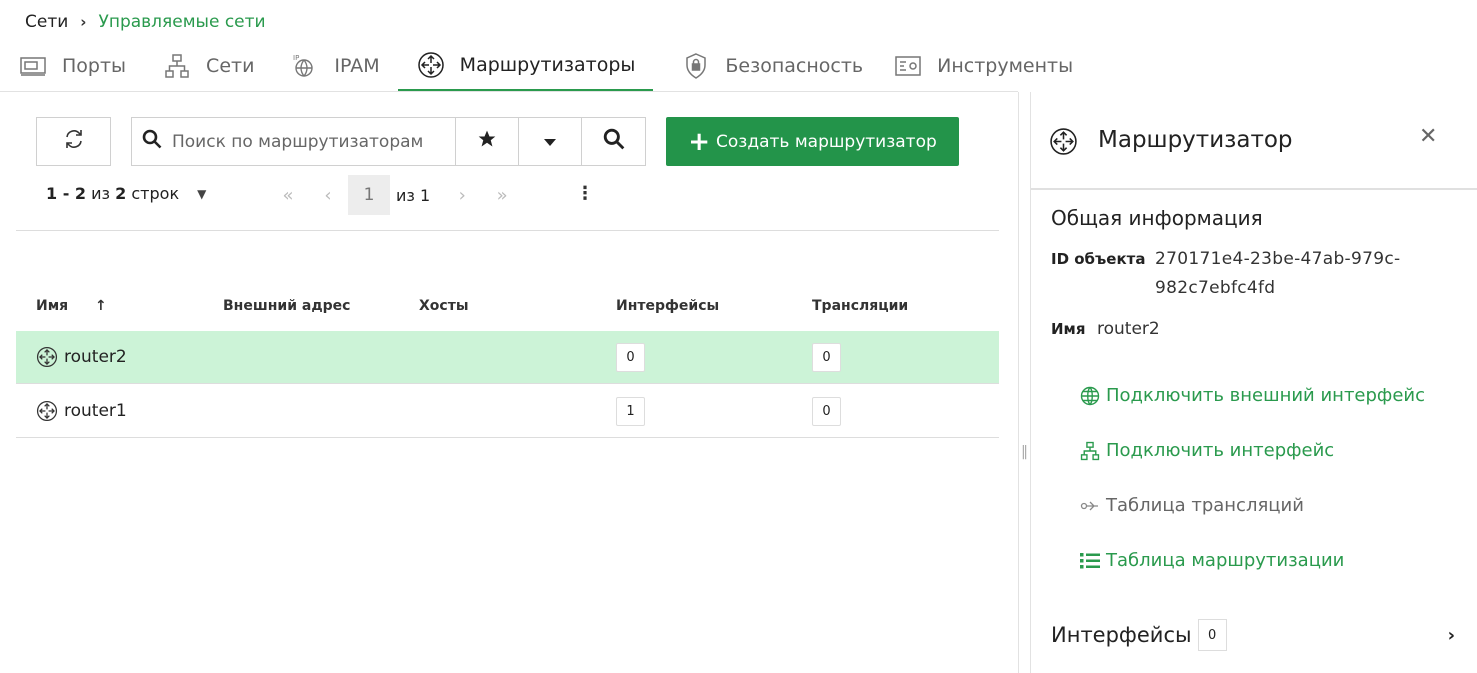 This screenshot has width=1477, height=673. What do you see at coordinates (444, 306) in the screenshot?
I see `column-header-hosts: Хосты` at bounding box center [444, 306].